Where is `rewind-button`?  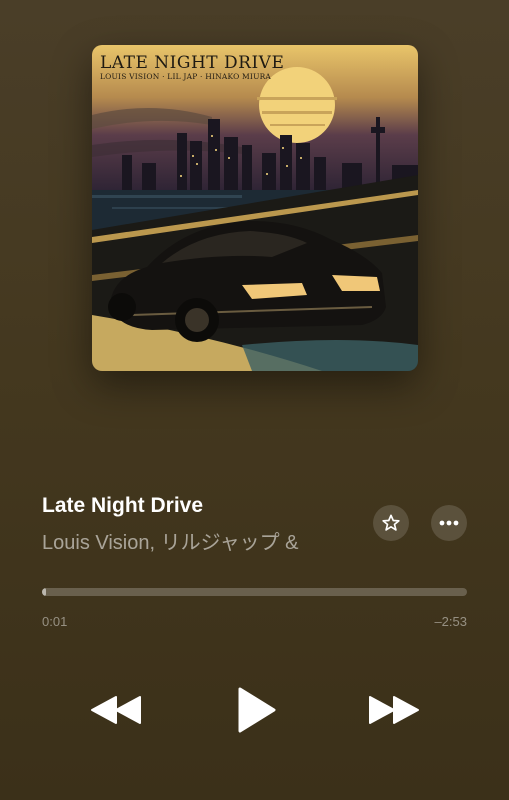
rewind-button is located at coordinates (116, 710).